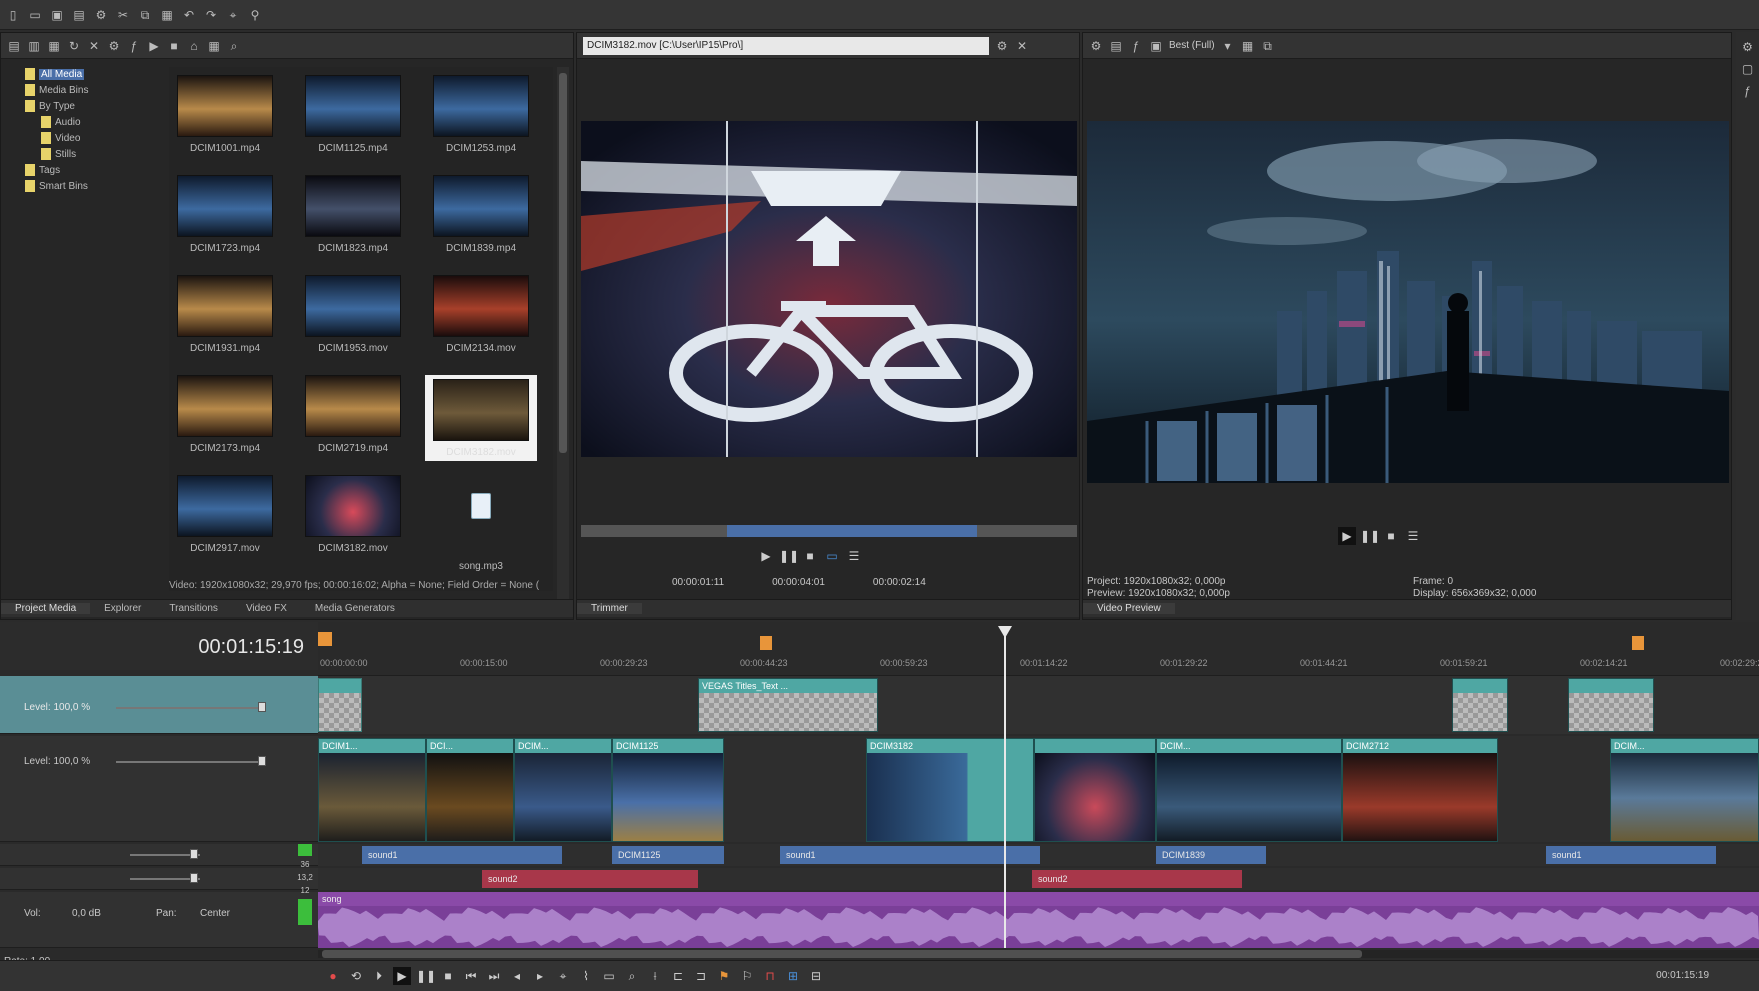  I want to click on tree-item: All Media, so click(86, 75).